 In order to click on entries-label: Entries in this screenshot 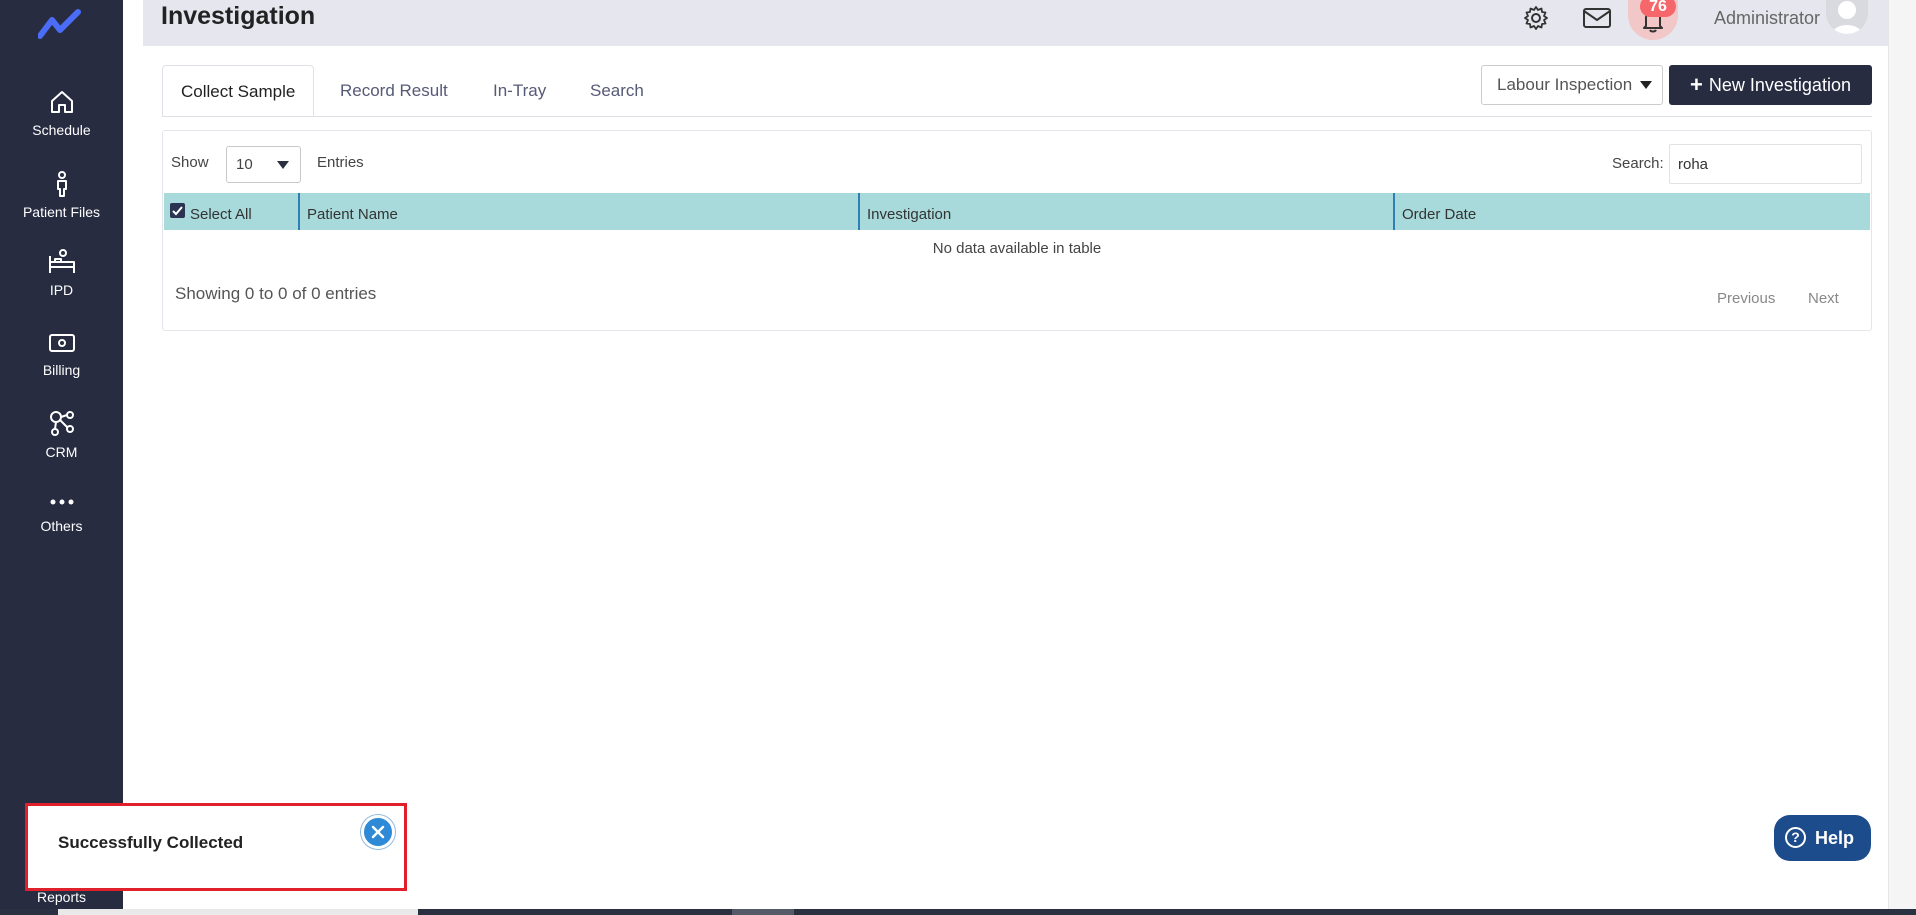, I will do `click(340, 162)`.